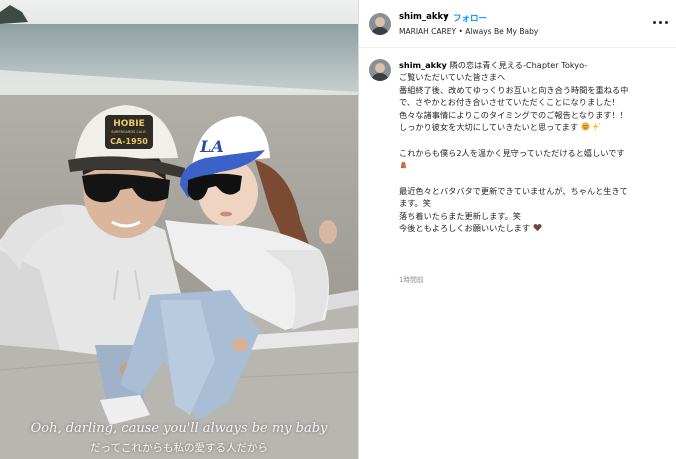  I want to click on cap-surfboards-text: SURFBOARDS CALIF., so click(129, 132).